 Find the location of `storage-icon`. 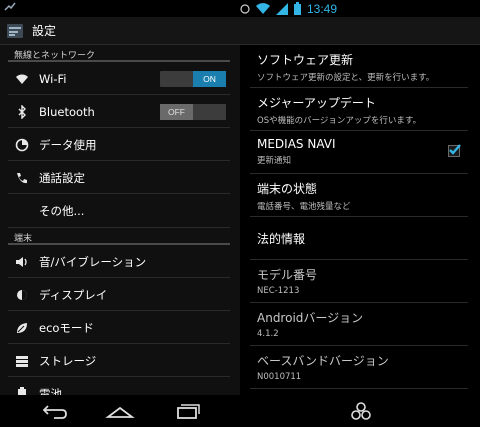

storage-icon is located at coordinates (22, 361).